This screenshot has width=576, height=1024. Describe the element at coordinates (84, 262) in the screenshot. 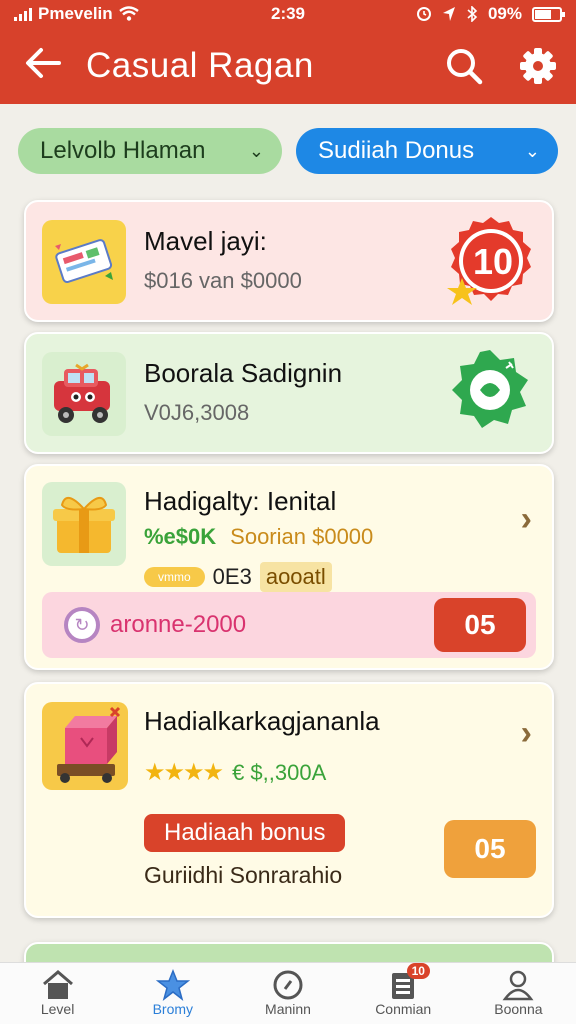

I see `ticket-icon` at that location.